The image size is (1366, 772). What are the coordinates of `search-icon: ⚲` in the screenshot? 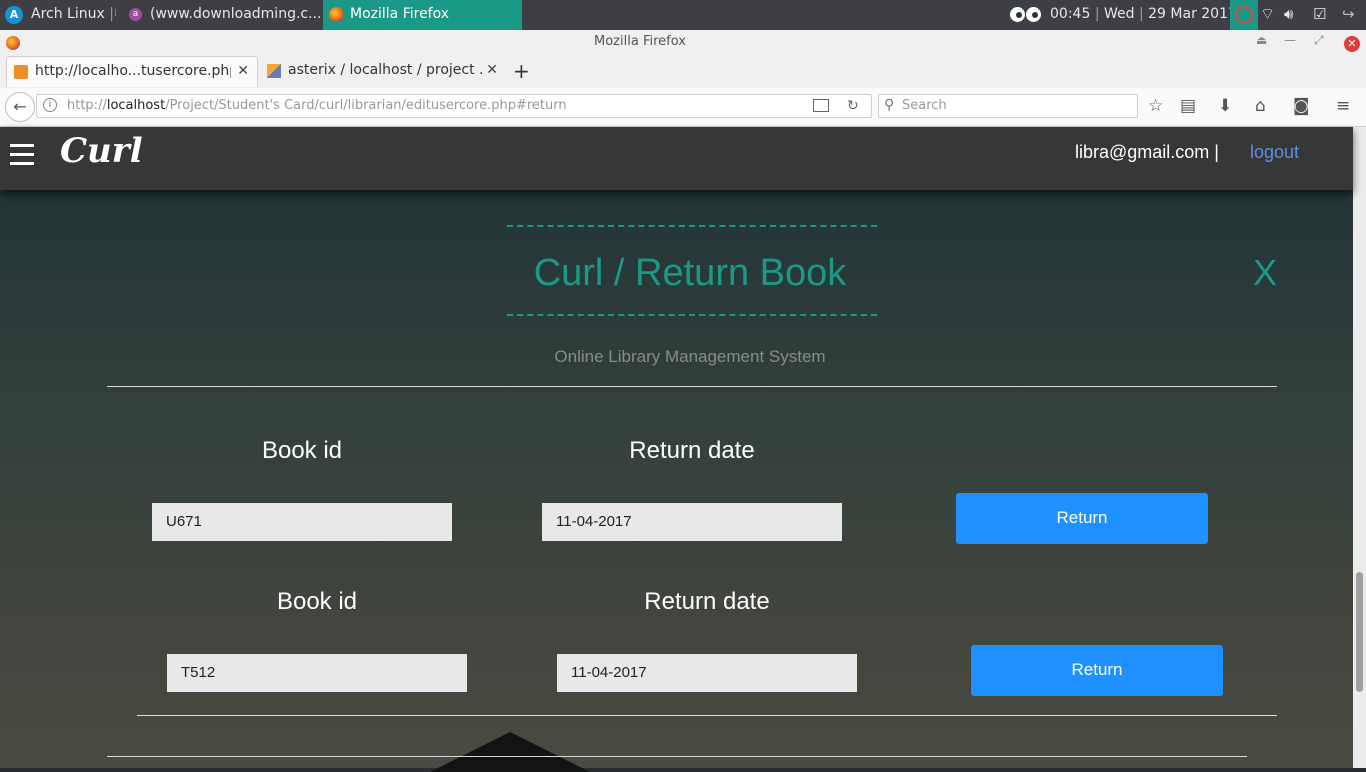 It's located at (889, 105).